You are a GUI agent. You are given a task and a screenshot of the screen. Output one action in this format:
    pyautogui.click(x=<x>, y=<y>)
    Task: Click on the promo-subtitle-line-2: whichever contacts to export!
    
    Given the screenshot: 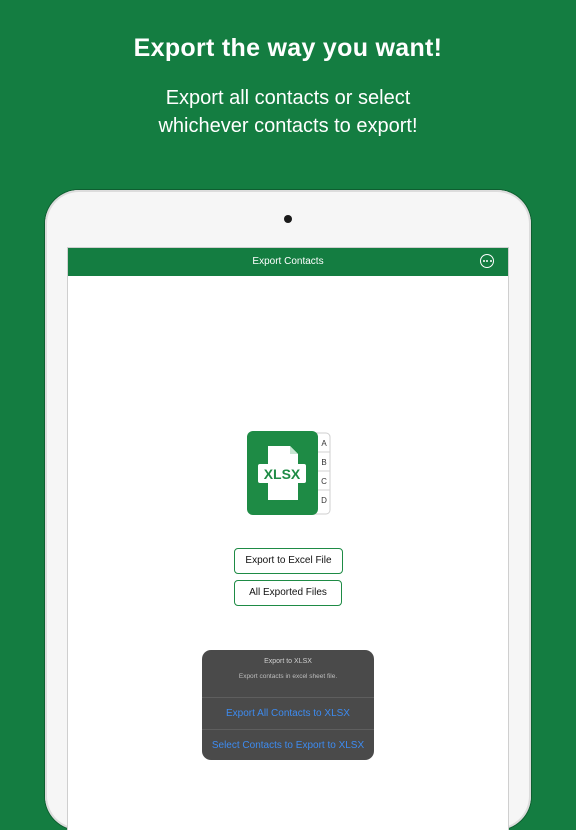 What is the action you would take?
    pyautogui.click(x=288, y=126)
    